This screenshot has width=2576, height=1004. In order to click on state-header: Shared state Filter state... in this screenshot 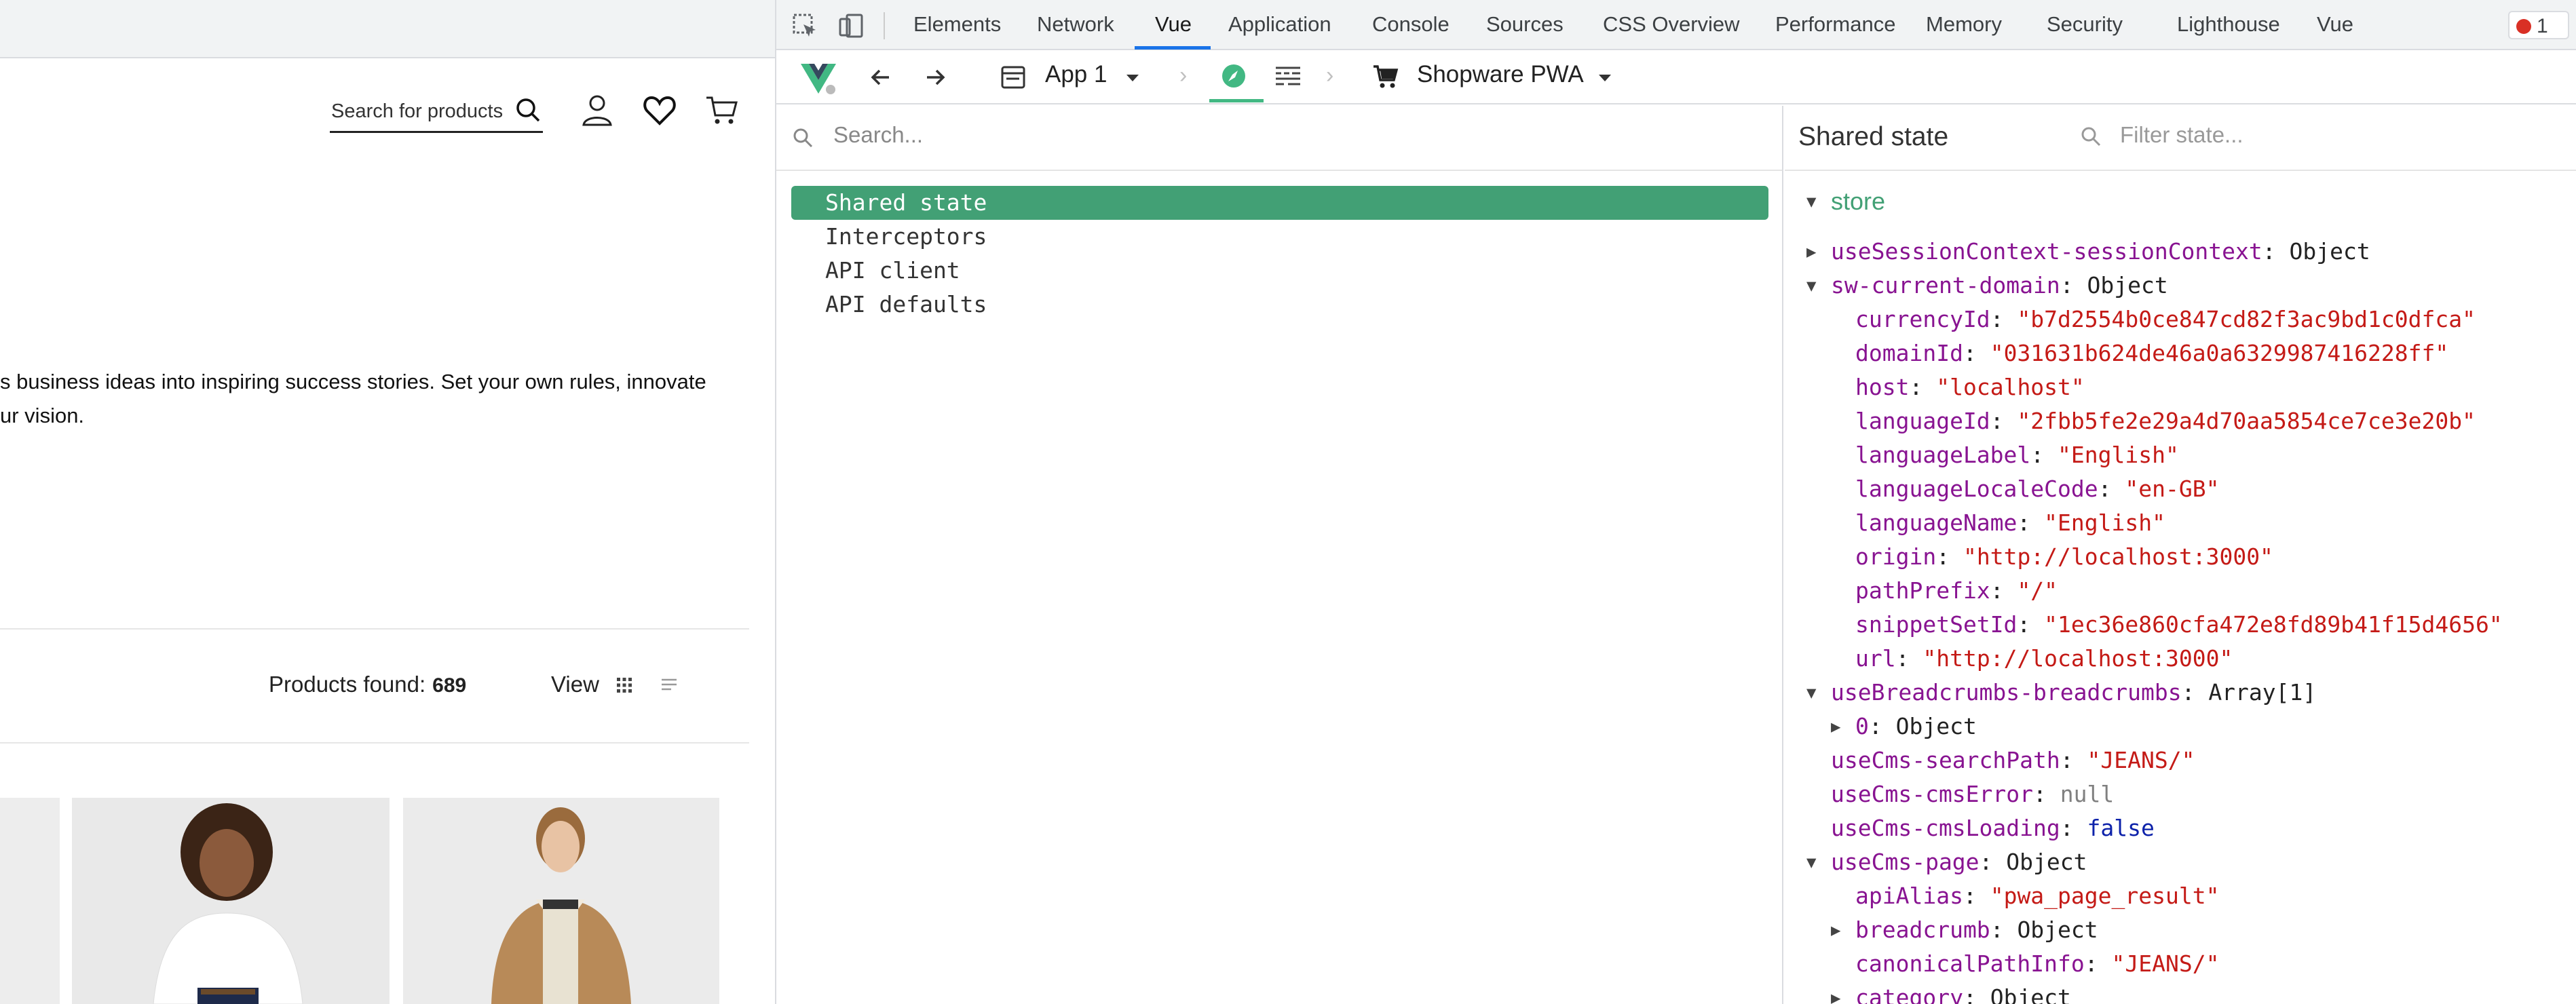, I will do `click(2180, 138)`.